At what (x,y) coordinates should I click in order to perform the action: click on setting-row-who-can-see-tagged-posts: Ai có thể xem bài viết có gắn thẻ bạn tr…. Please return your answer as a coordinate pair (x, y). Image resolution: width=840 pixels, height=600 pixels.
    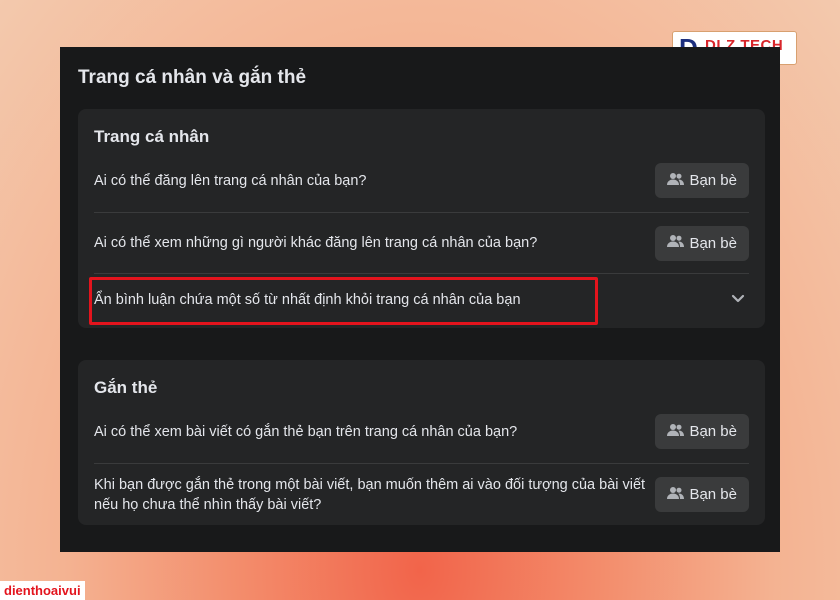
    Looking at the image, I should click on (421, 432).